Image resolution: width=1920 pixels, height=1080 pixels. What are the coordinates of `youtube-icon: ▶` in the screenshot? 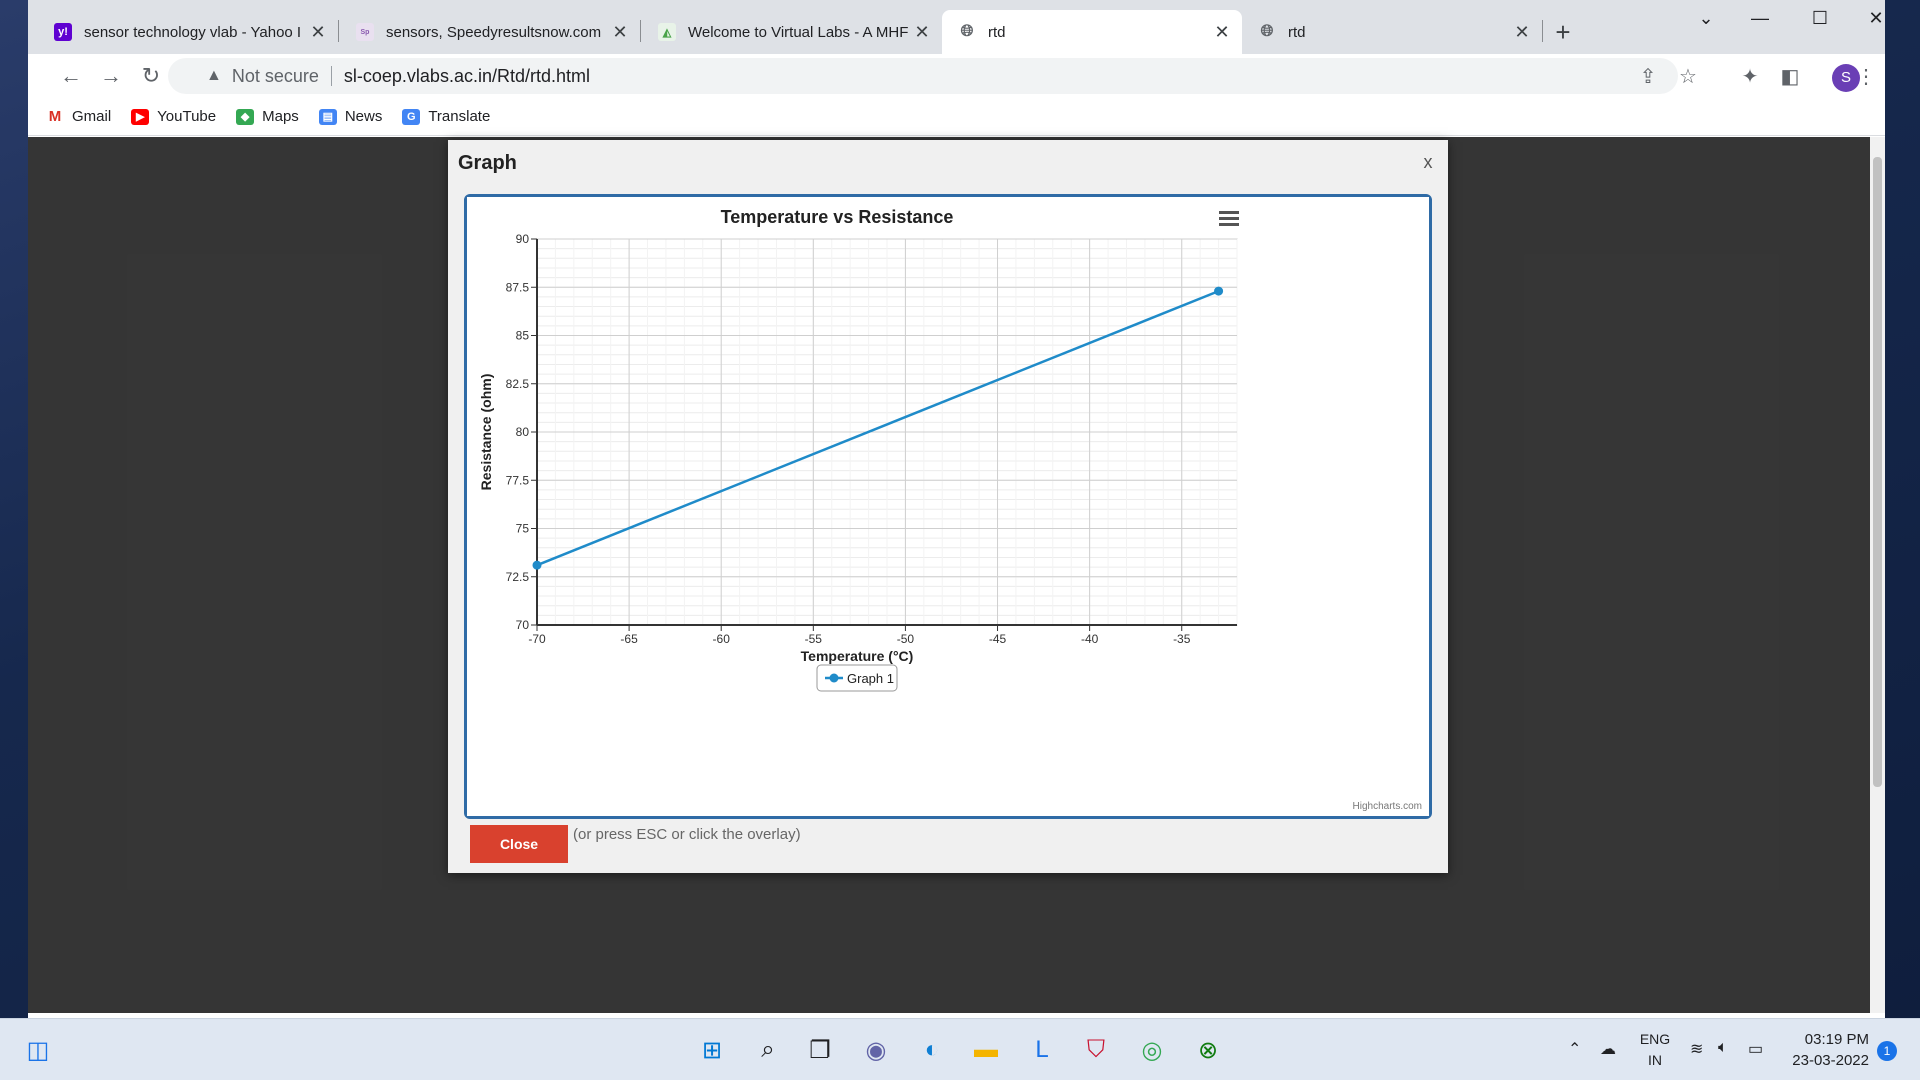 It's located at (140, 116).